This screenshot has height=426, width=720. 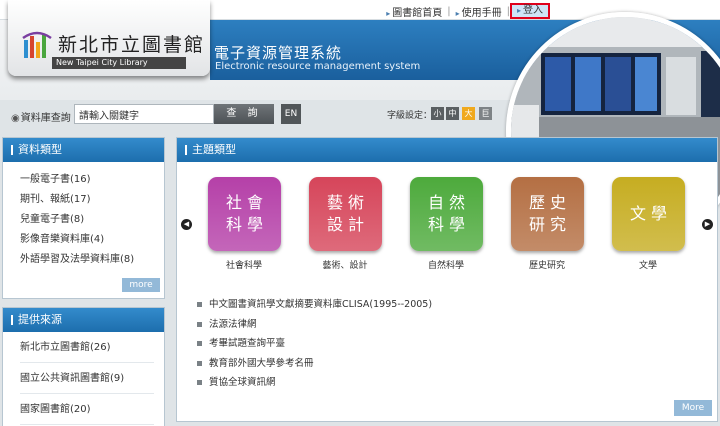 I want to click on database-link: 質協全球資訊網, so click(x=314, y=383).